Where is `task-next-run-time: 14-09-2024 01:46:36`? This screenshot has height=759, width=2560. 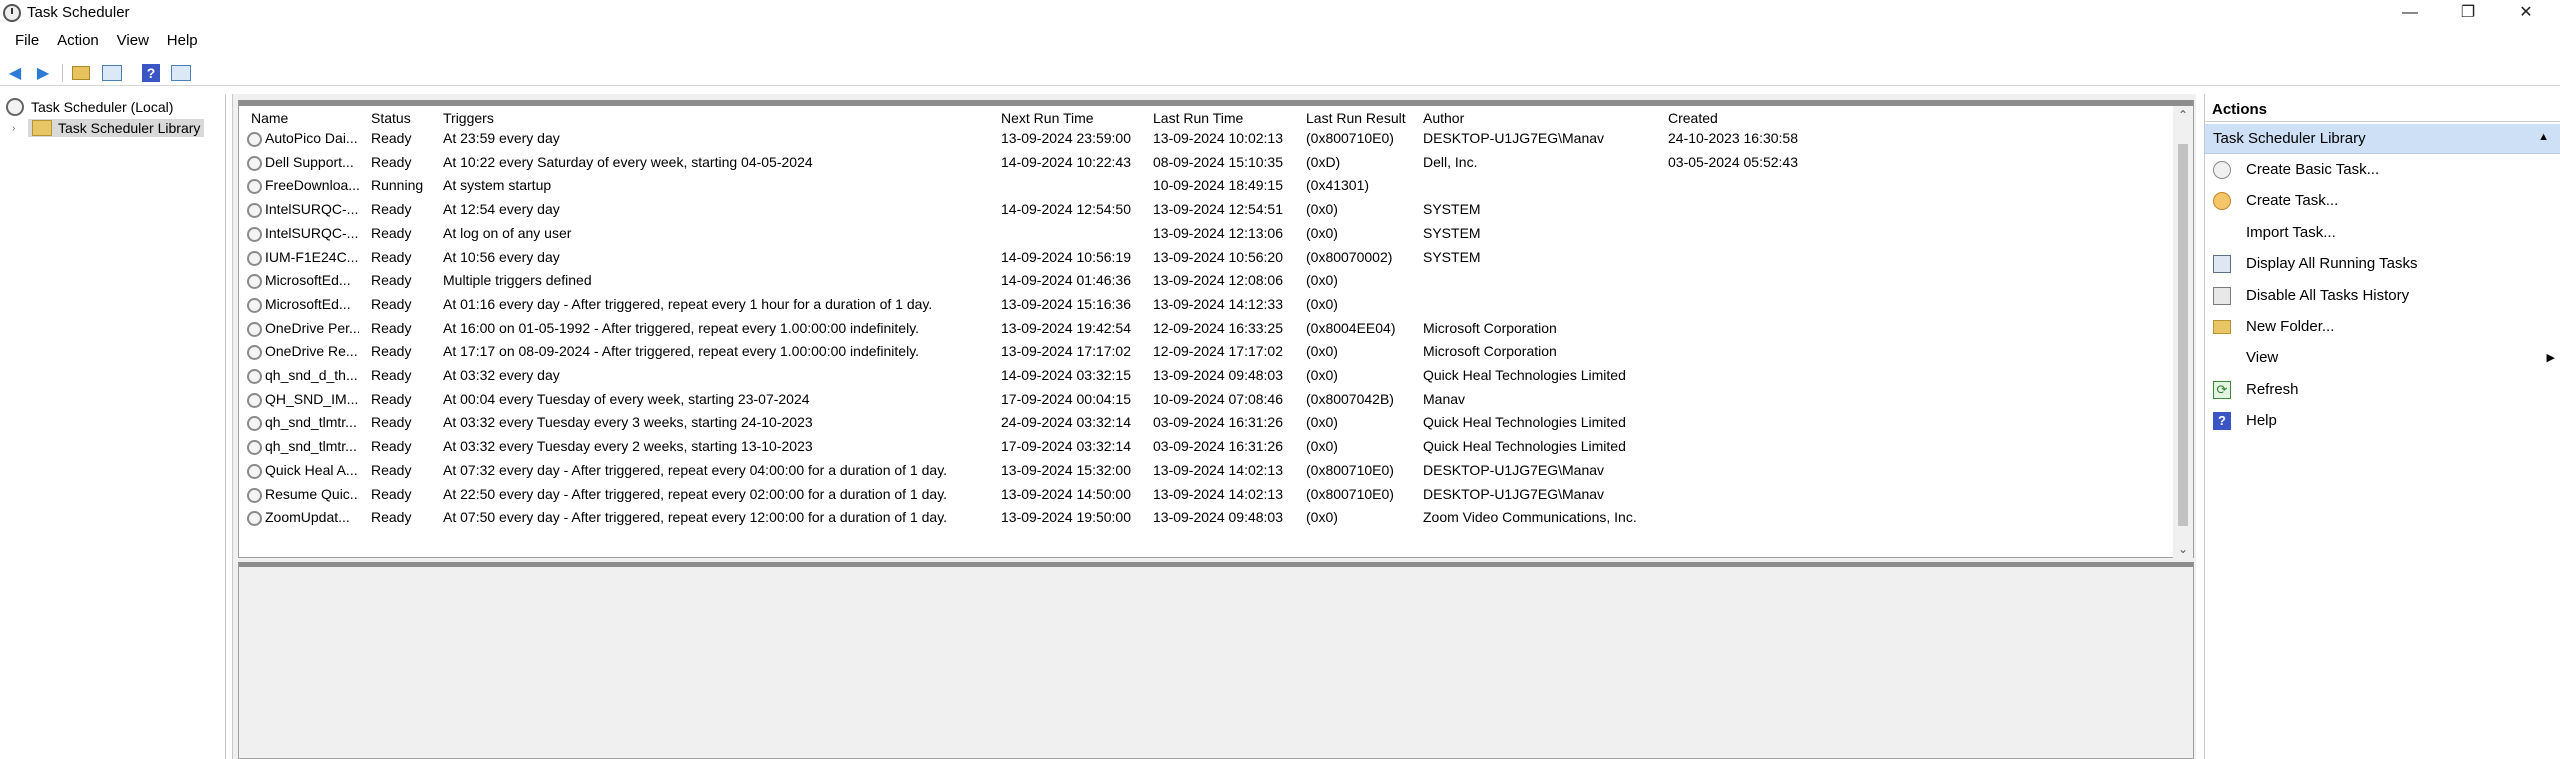
task-next-run-time: 14-09-2024 01:46:36 is located at coordinates (1066, 280).